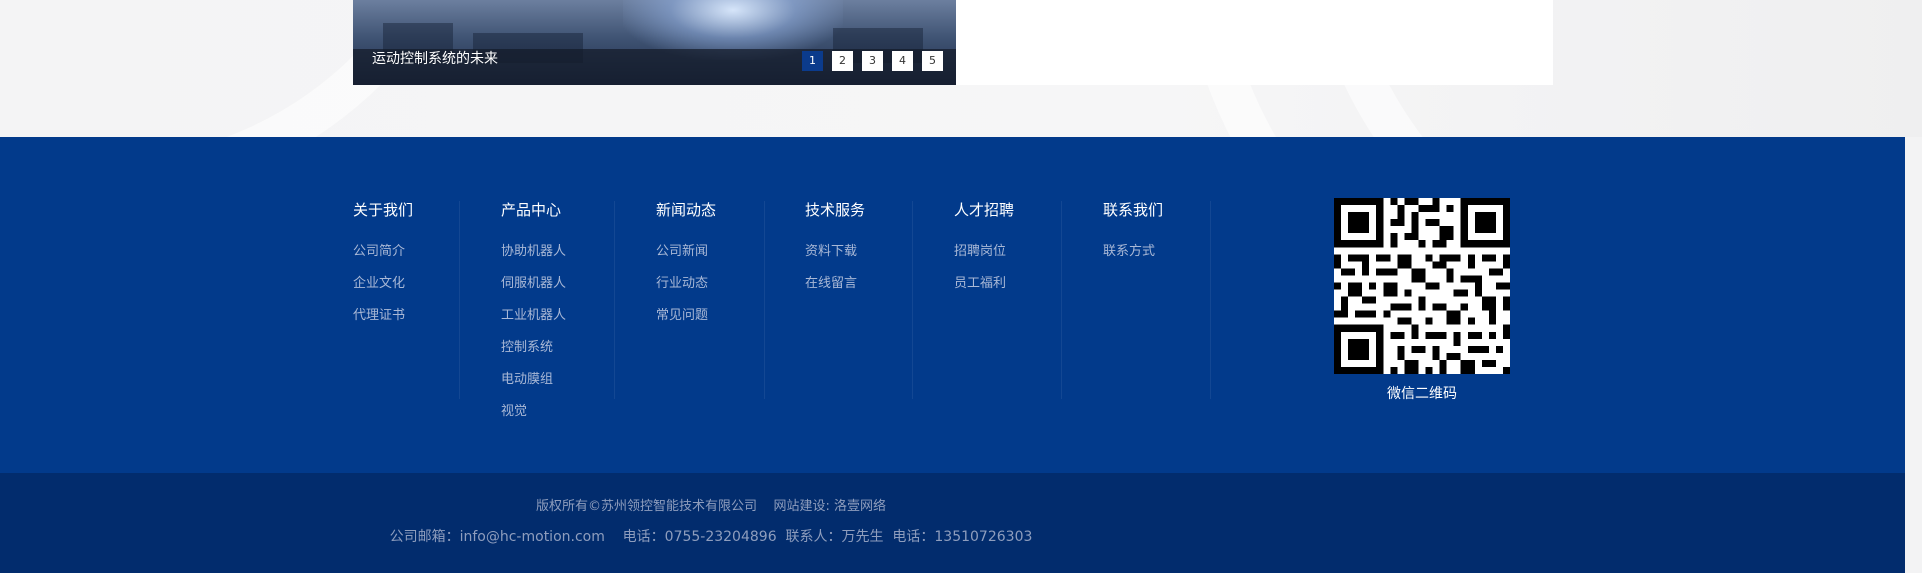 This screenshot has width=1922, height=573. I want to click on slider-page-1: 1, so click(812, 61).